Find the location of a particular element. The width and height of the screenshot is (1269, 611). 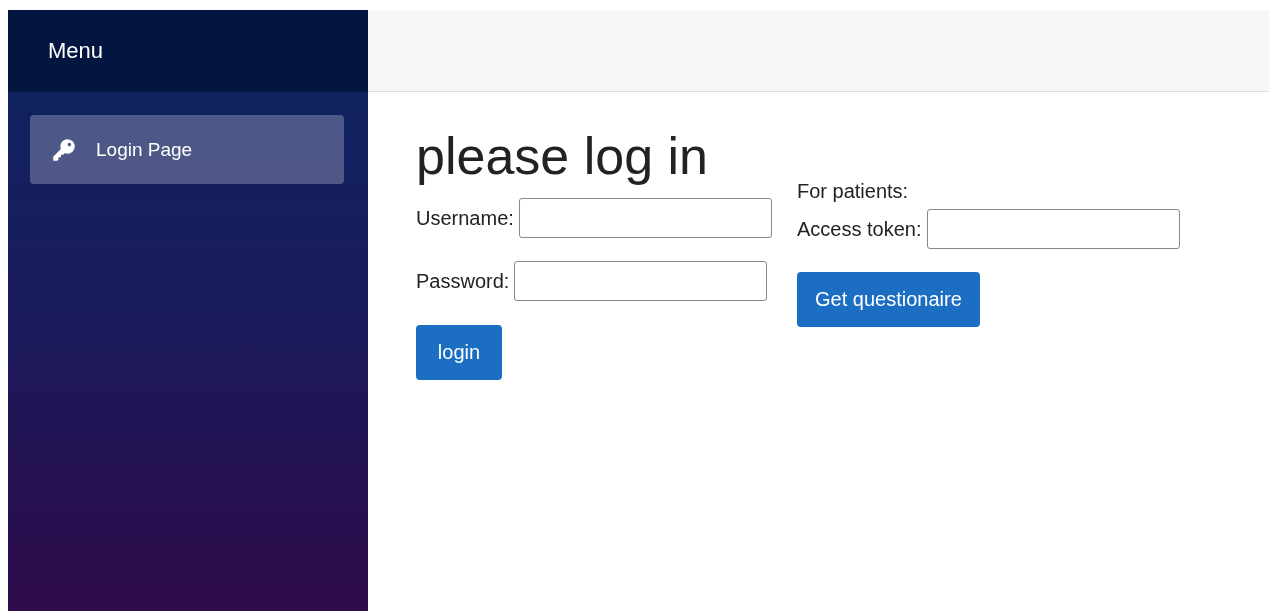

menu-title: Menu is located at coordinates (76, 51).